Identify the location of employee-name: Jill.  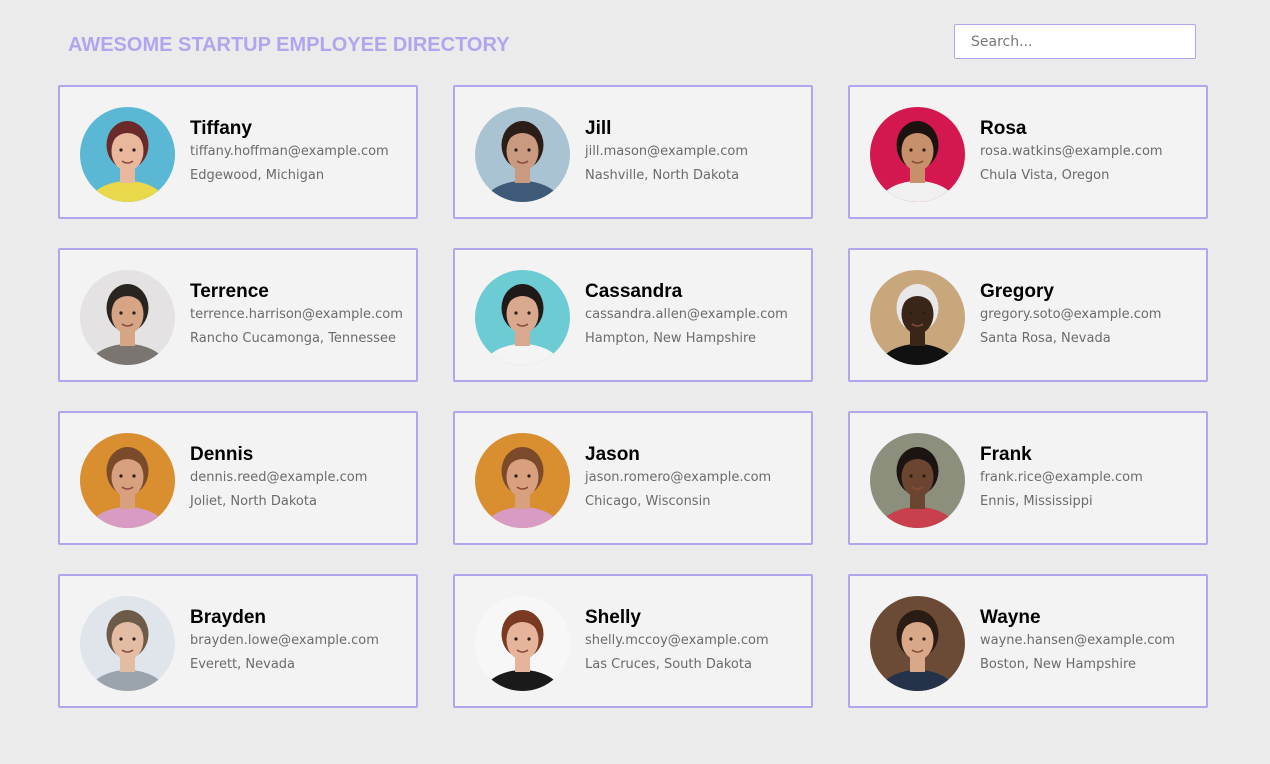
(598, 128).